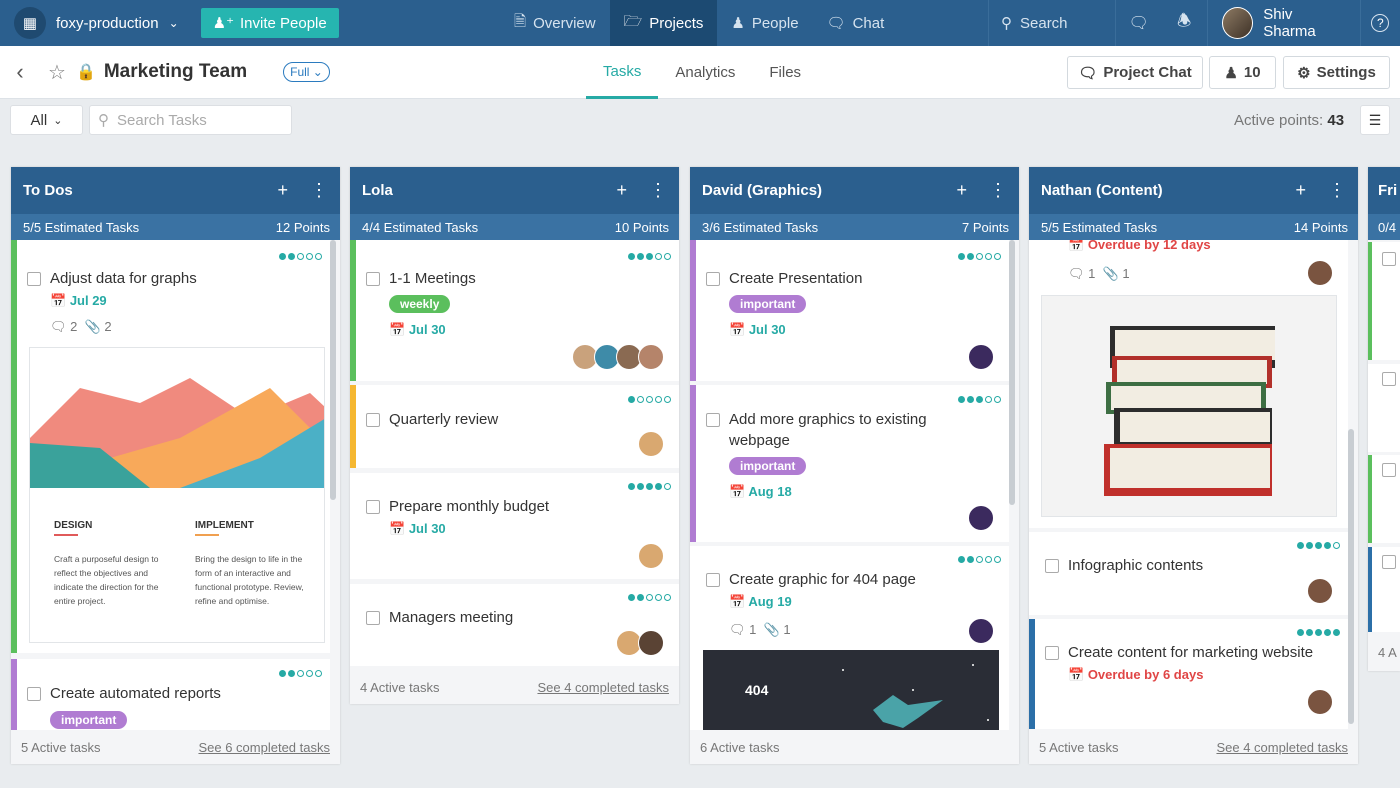 The width and height of the screenshot is (1400, 788). Describe the element at coordinates (1375, 120) in the screenshot. I see `list-view-icon: ☰` at that location.